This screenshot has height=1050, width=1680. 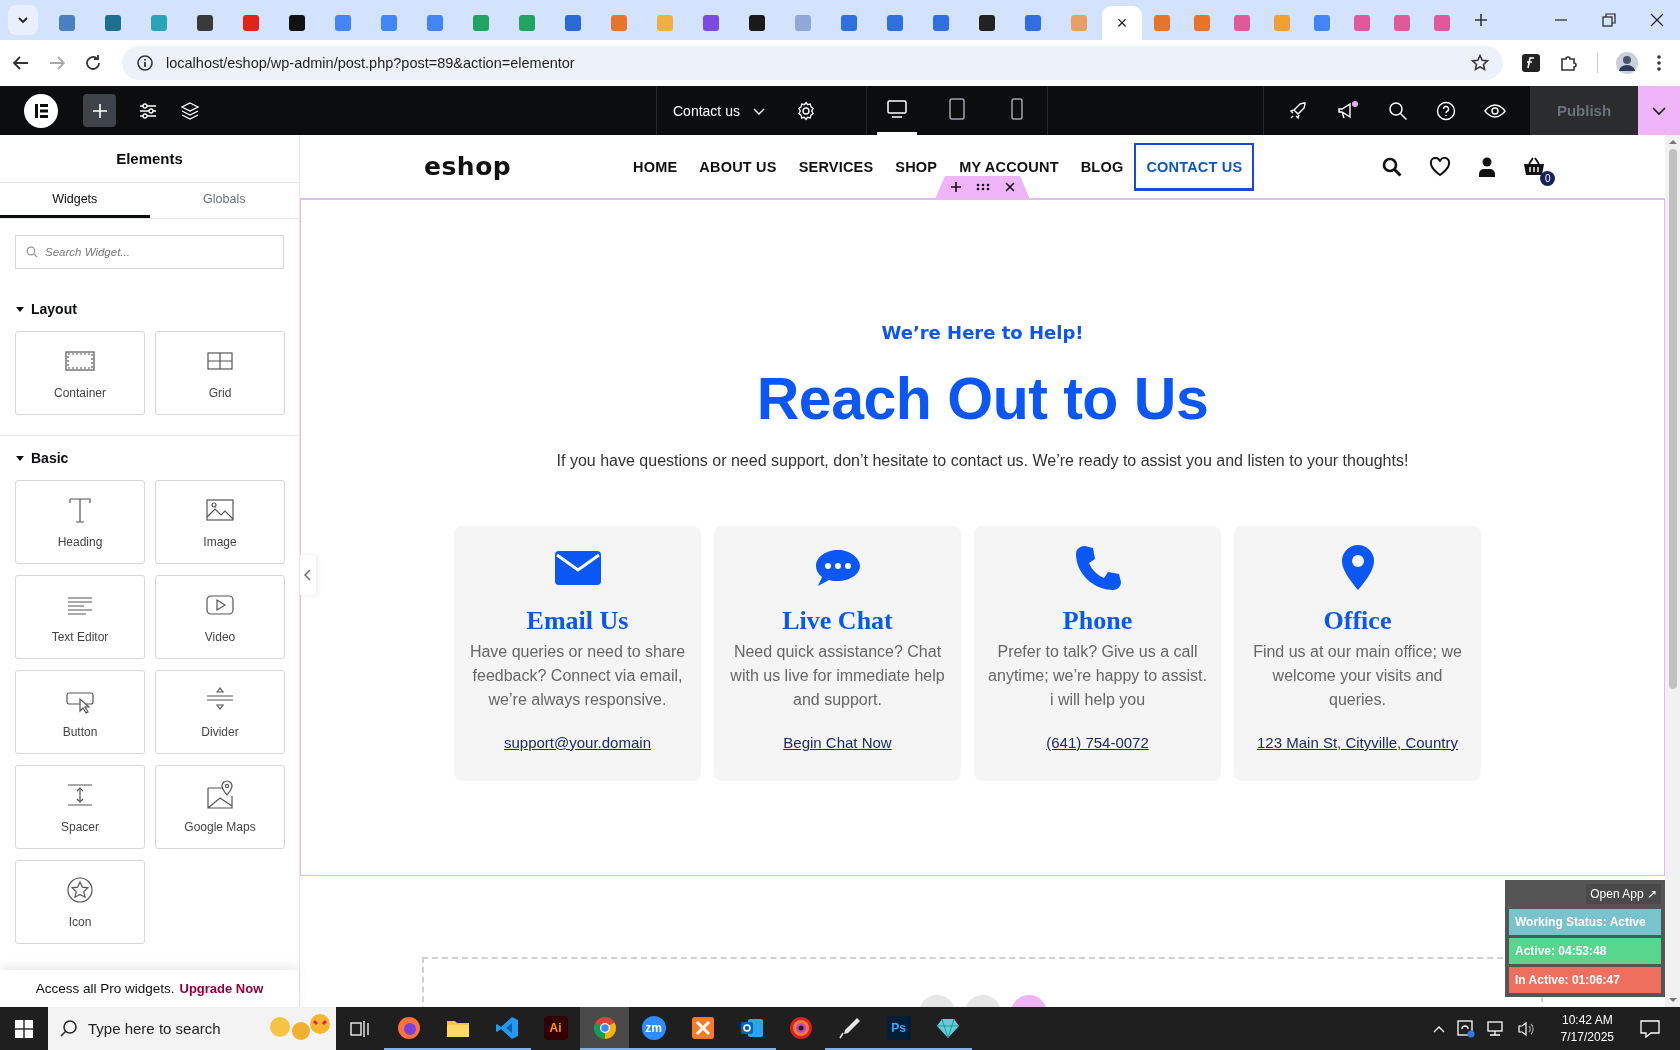 I want to click on windows-start-icon, so click(x=24, y=1028).